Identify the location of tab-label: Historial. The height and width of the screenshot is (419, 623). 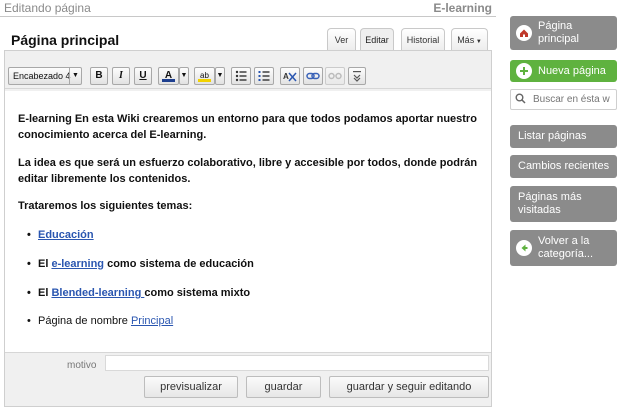
(423, 40).